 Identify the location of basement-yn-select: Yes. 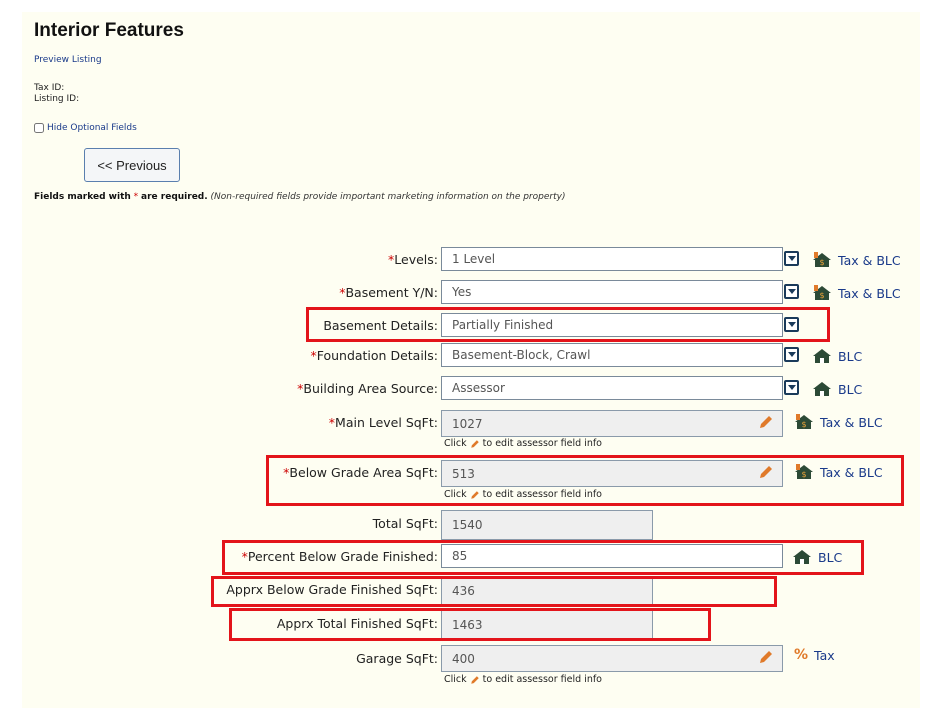
(612, 292).